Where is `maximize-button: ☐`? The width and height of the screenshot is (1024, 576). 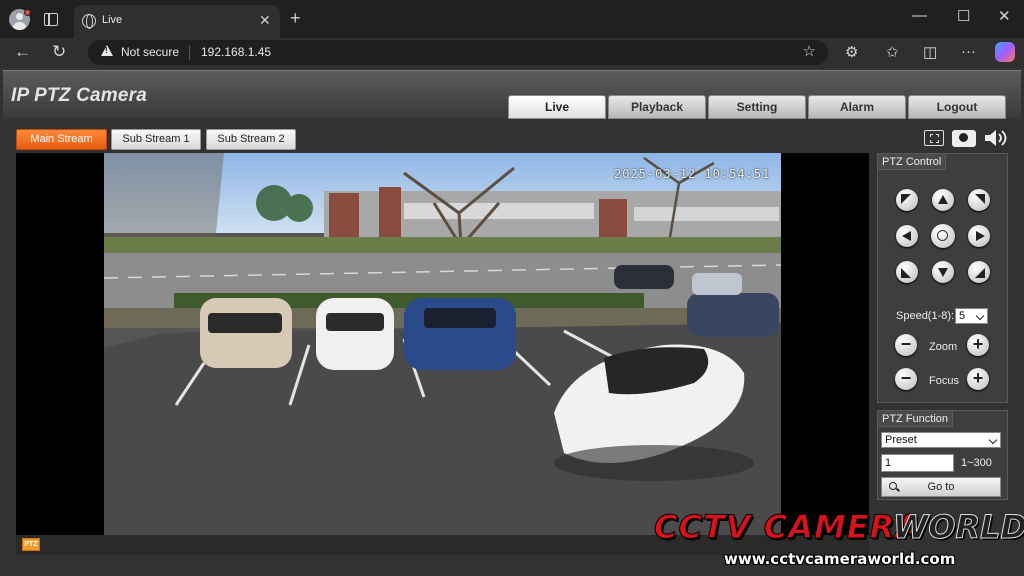 maximize-button: ☐ is located at coordinates (963, 16).